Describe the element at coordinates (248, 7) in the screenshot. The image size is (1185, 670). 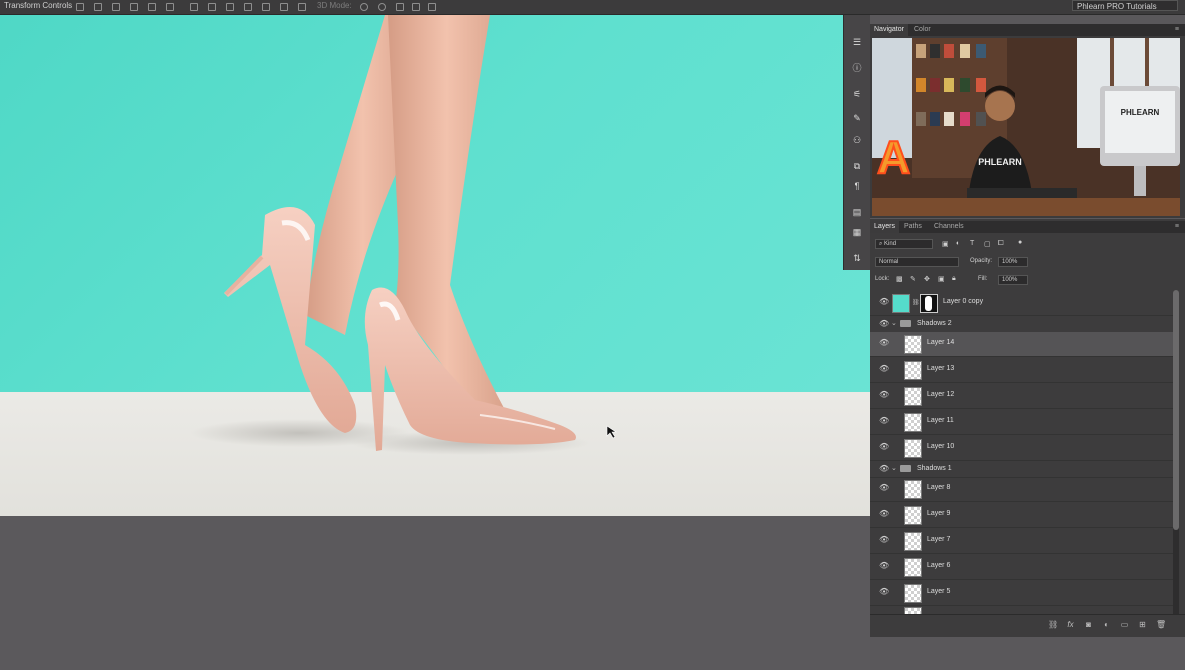
I see `distribute-left-icon` at that location.